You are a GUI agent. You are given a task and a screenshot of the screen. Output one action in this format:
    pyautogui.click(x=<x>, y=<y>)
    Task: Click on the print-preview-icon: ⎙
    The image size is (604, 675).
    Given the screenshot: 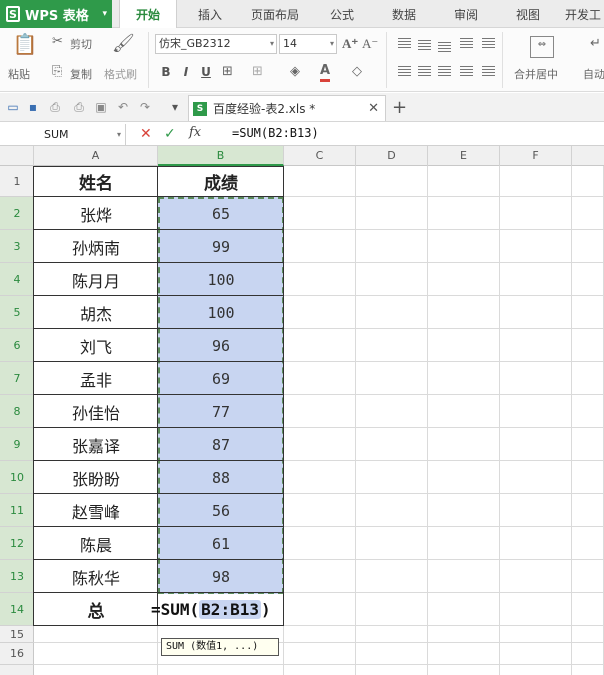 What is the action you would take?
    pyautogui.click(x=55, y=107)
    